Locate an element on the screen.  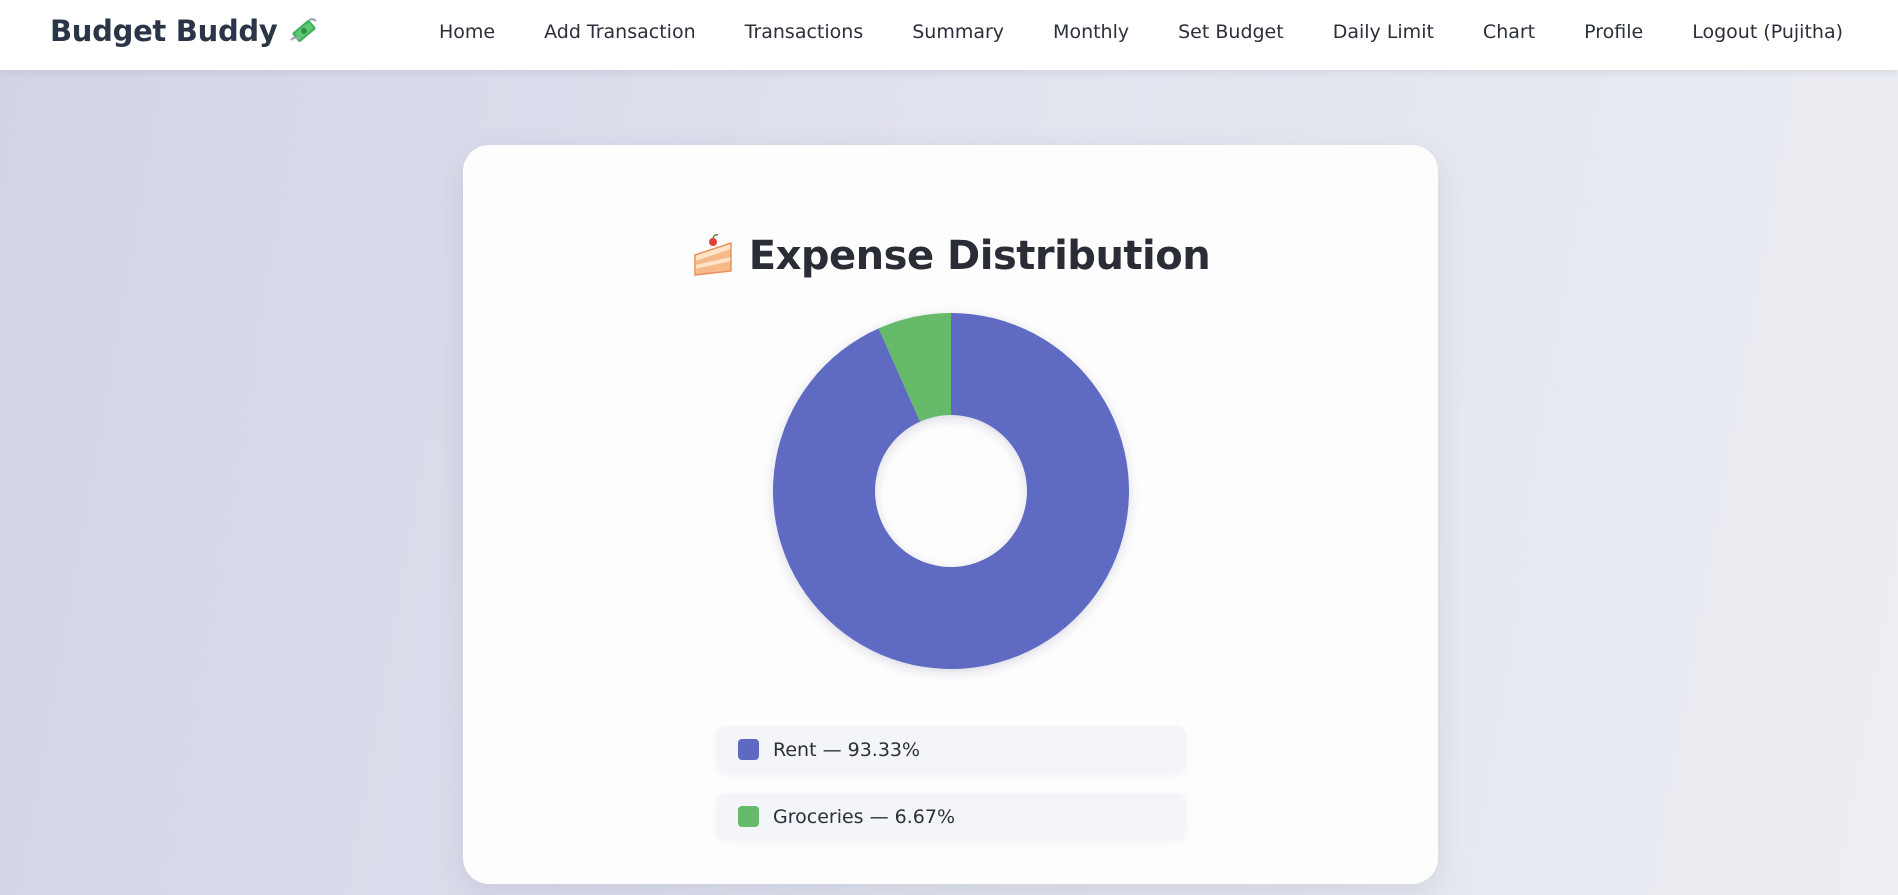
nav-transactions: Transactions is located at coordinates (804, 32).